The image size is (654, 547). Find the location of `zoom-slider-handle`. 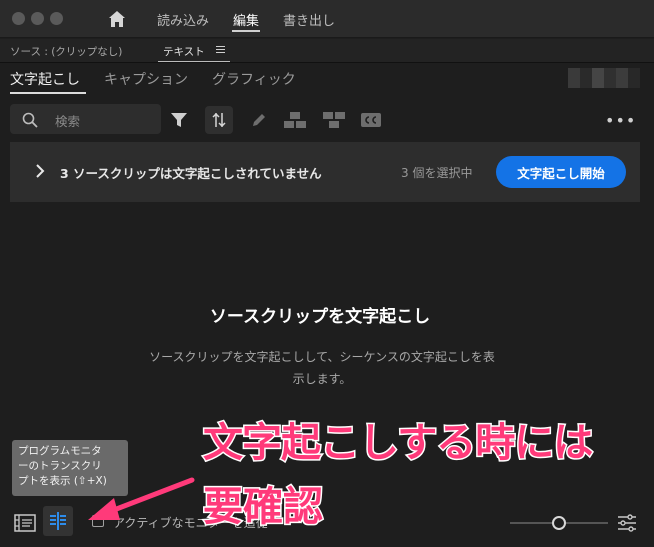

zoom-slider-handle is located at coordinates (559, 523).